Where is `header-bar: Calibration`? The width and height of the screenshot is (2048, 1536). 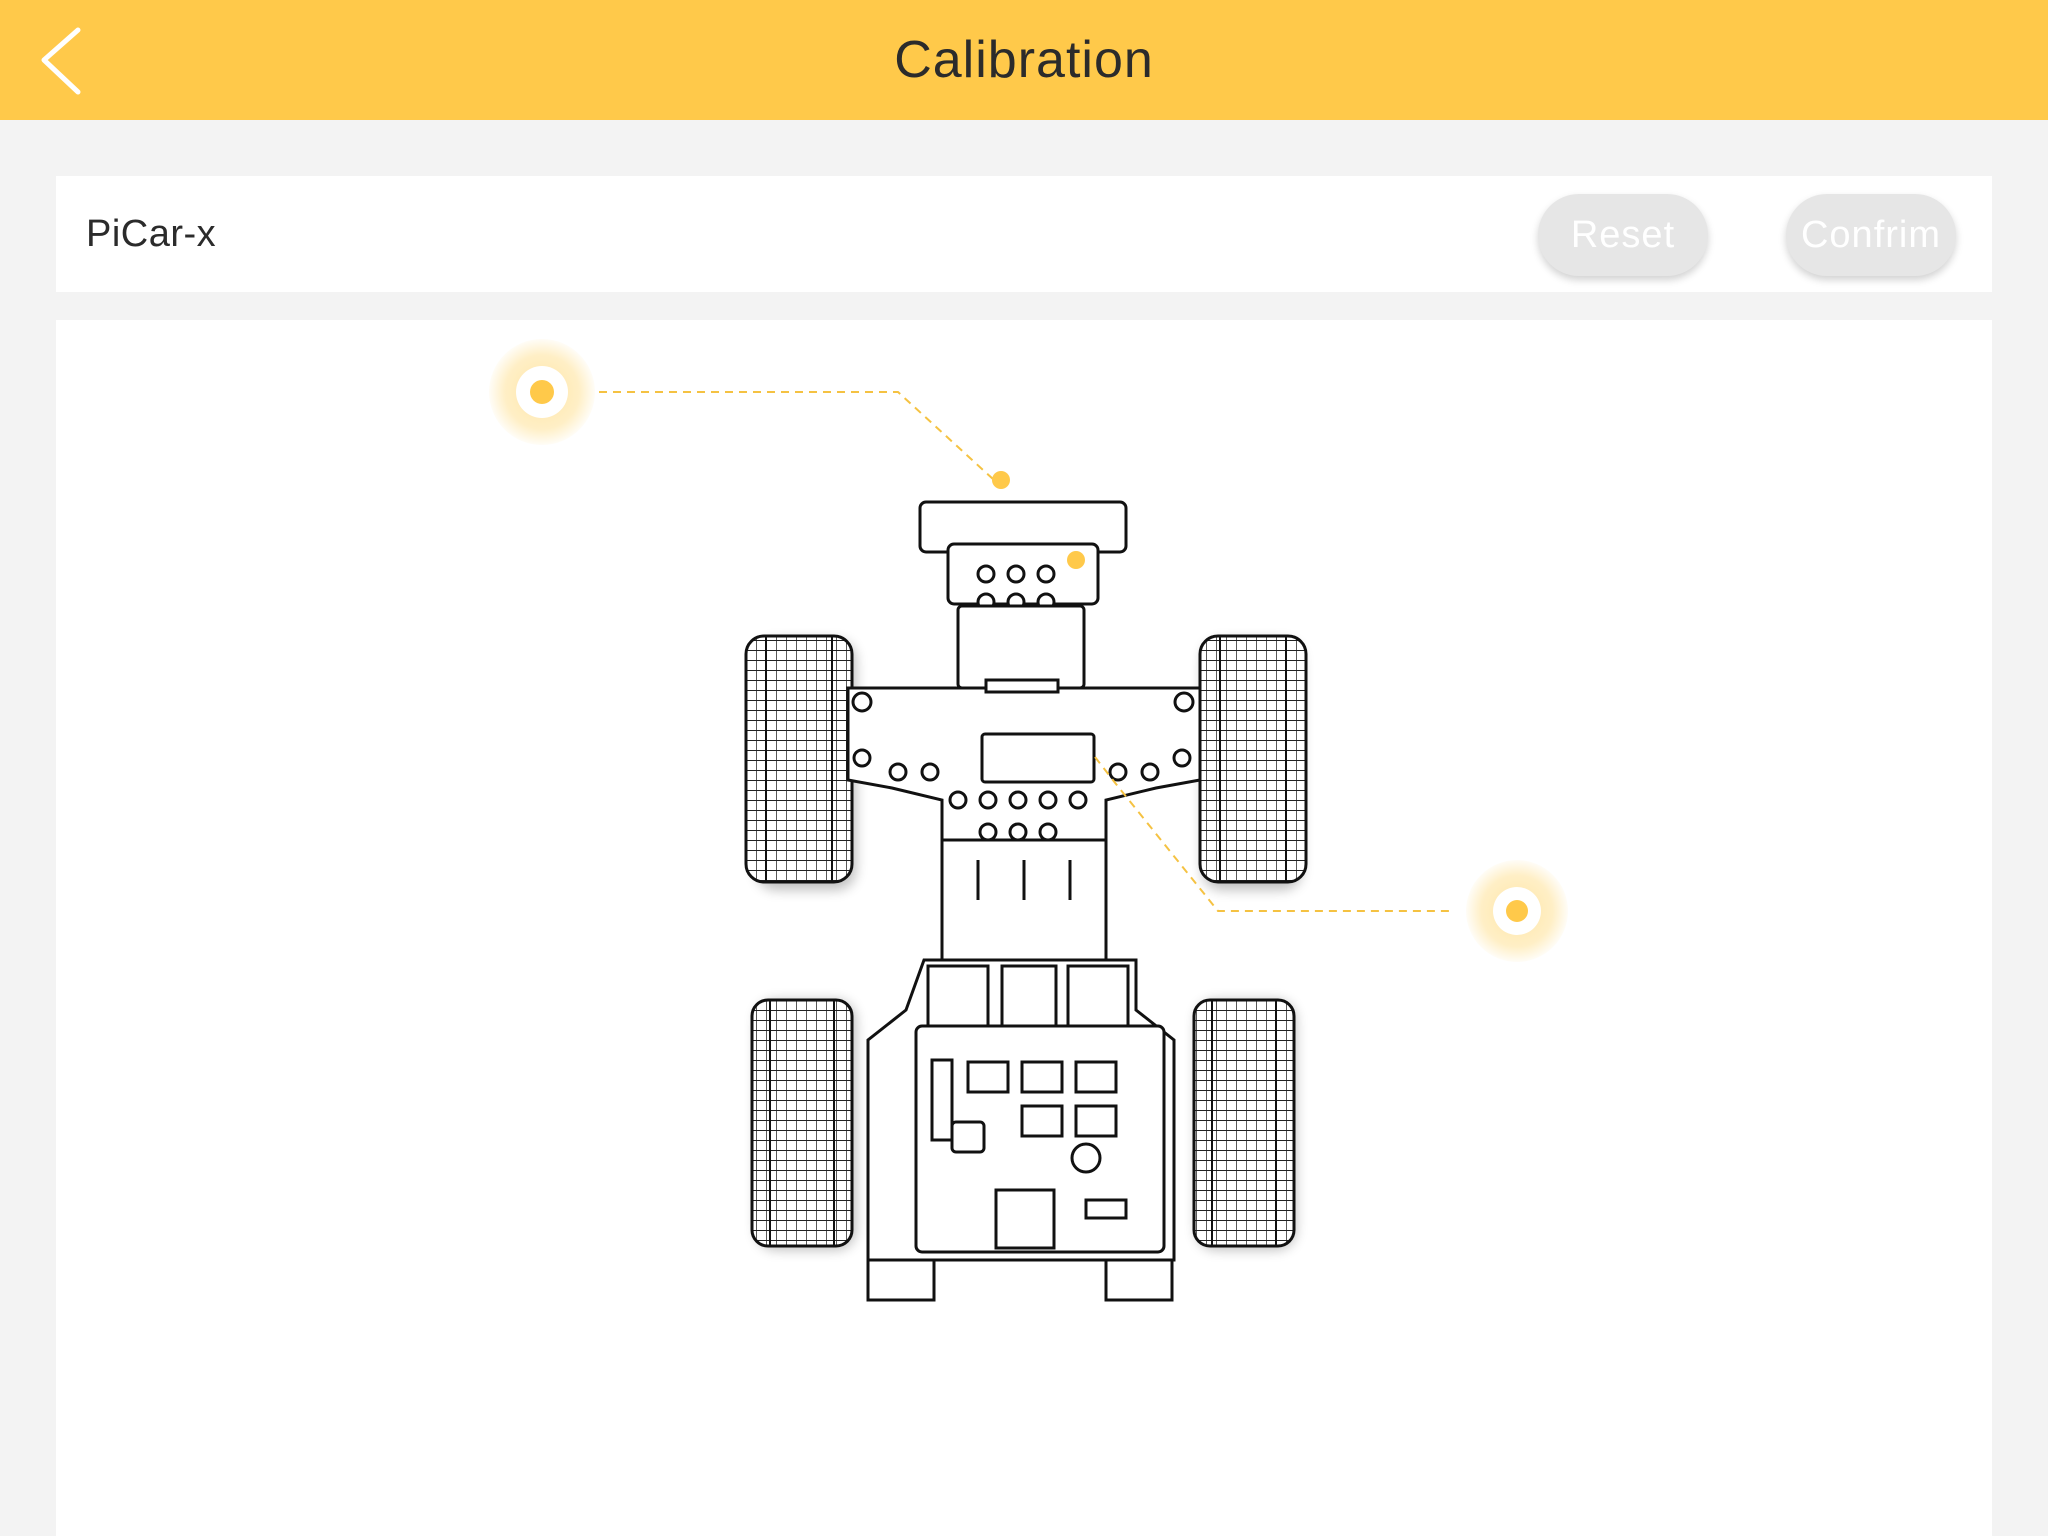
header-bar: Calibration is located at coordinates (1024, 60).